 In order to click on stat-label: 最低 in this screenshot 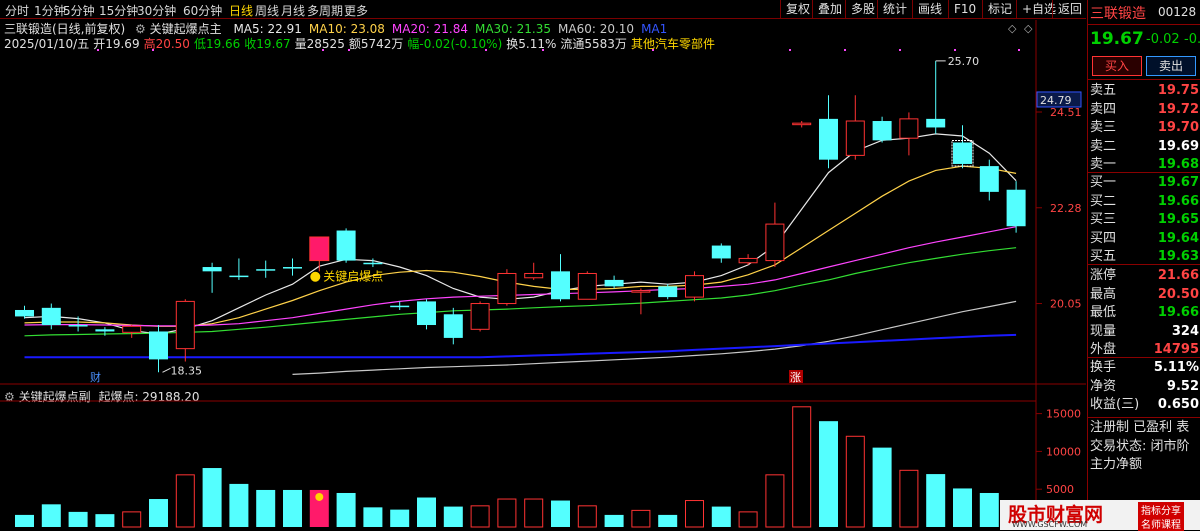, I will do `click(1103, 312)`.